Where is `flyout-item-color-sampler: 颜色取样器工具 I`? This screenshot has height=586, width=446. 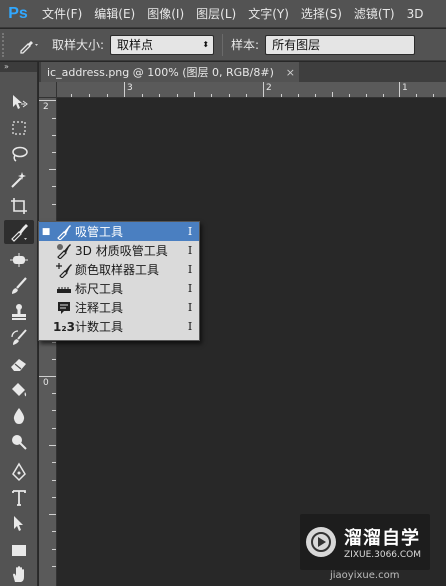 flyout-item-color-sampler: 颜色取样器工具 I is located at coordinates (119, 269).